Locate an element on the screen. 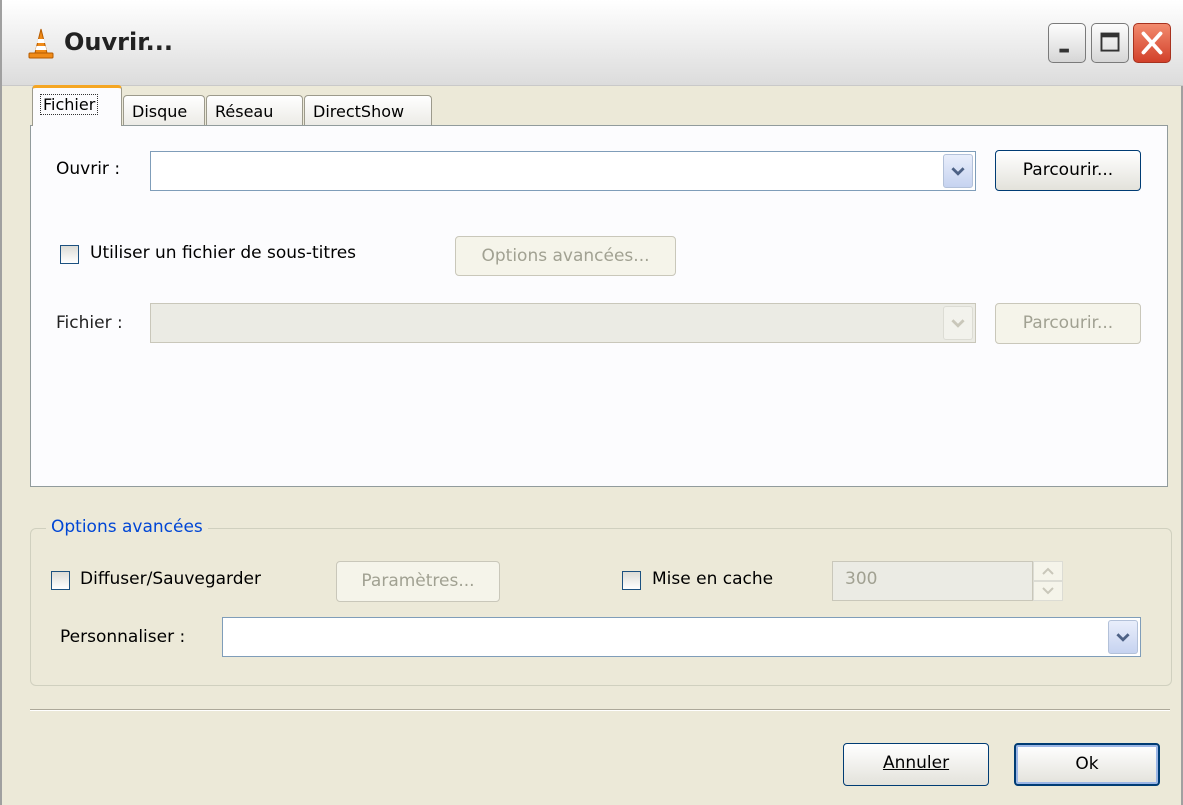 This screenshot has height=805, width=1183. subtitle-file-label: Fichier : is located at coordinates (89, 323).